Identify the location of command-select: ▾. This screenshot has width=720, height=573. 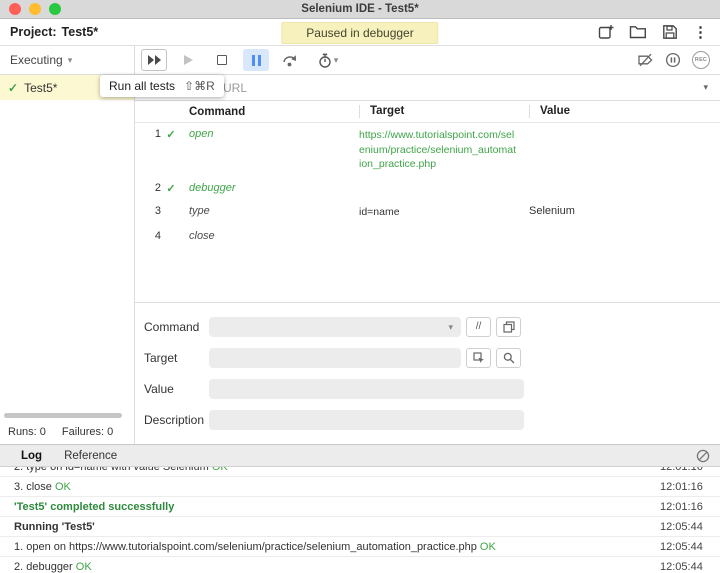
(335, 326).